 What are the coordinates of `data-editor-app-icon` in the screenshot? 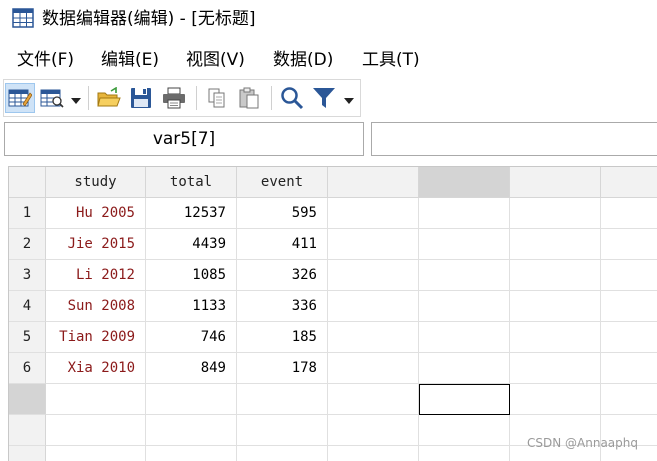 It's located at (23, 18).